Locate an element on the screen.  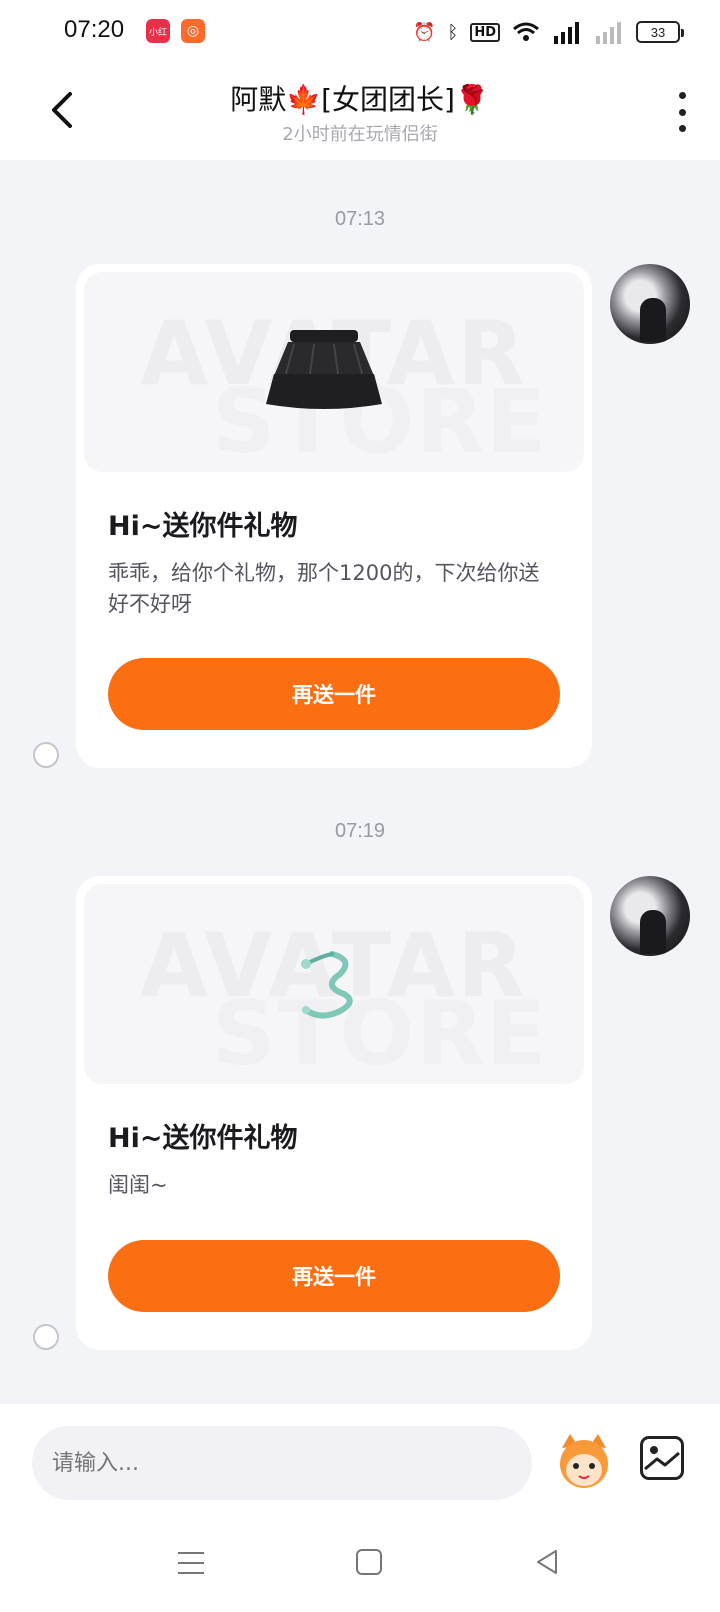
status-bar: 07:20 小红 ◎ ⏰ ᛒ HD 33 is located at coordinates (360, 32).